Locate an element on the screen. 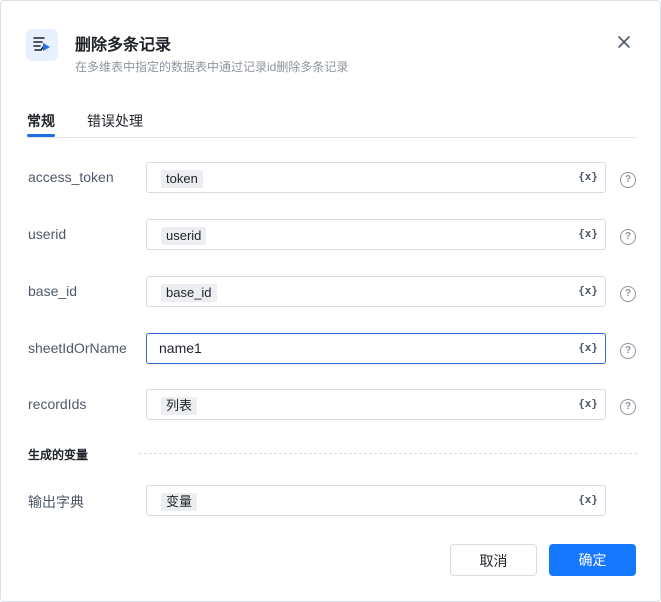 This screenshot has width=661, height=602. close-button is located at coordinates (624, 42).